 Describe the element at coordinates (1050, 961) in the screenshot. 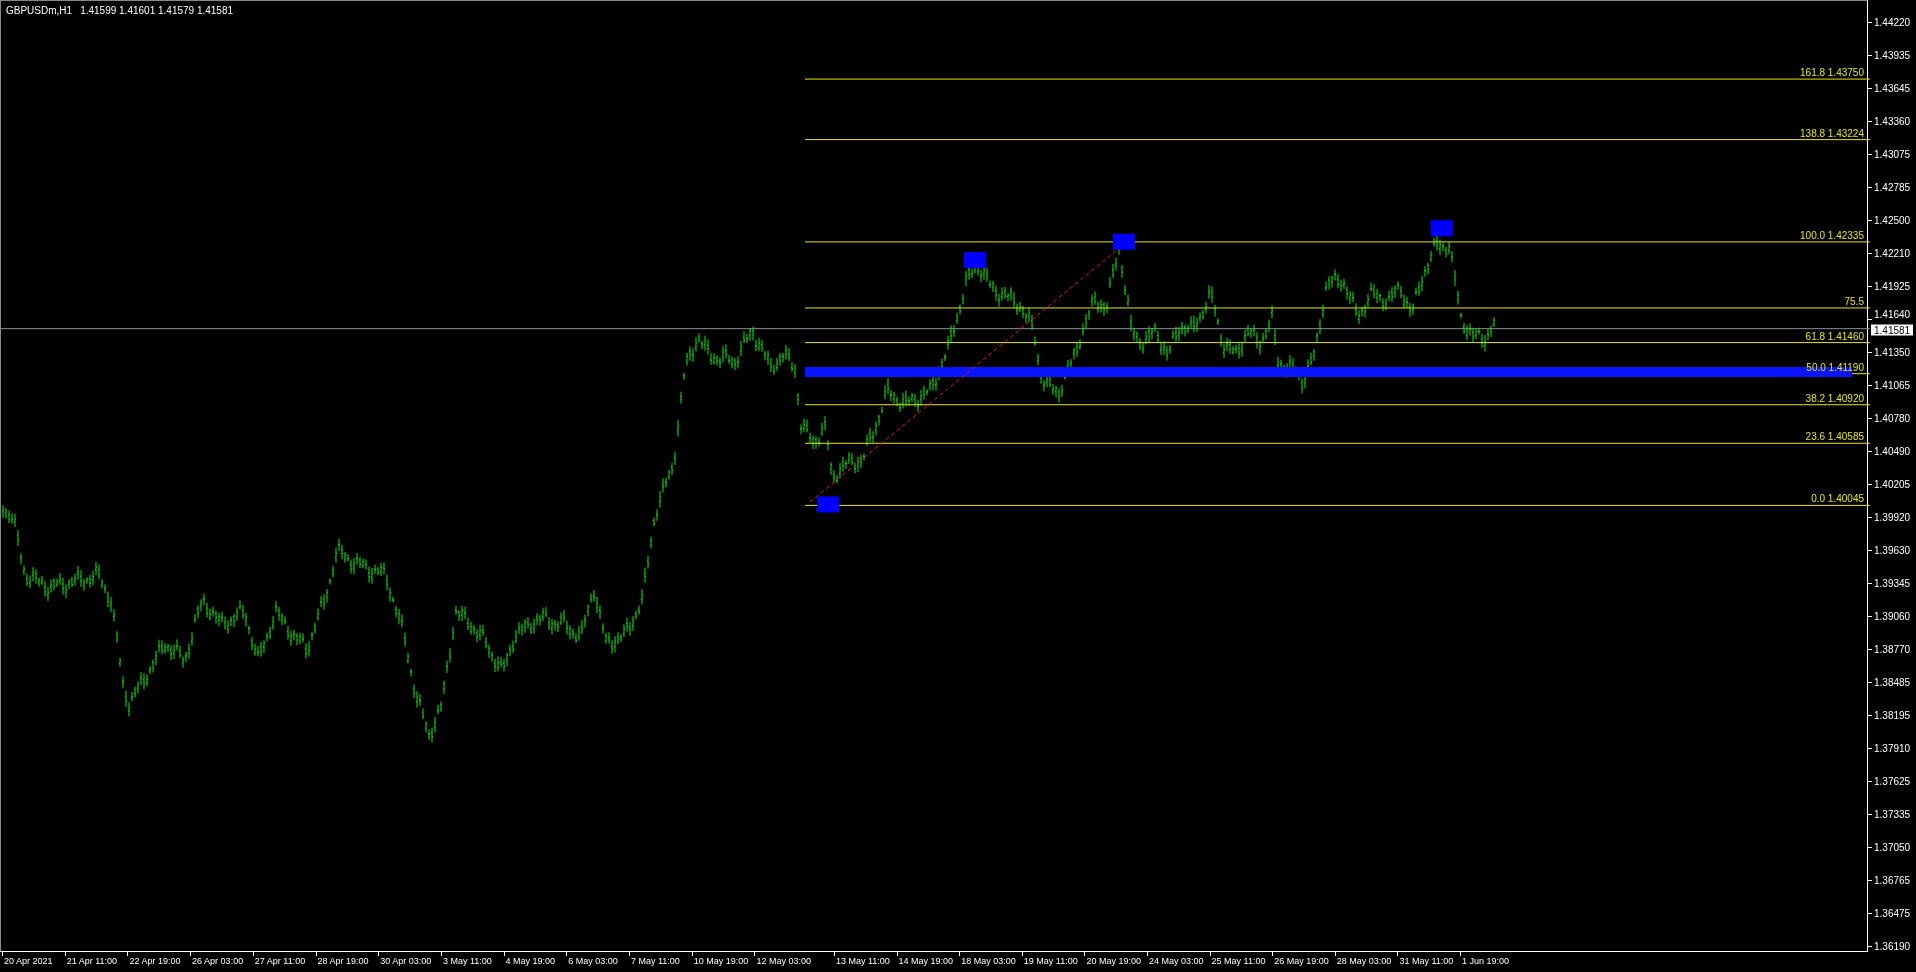

I see `time-label: 19 May 11:00` at that location.